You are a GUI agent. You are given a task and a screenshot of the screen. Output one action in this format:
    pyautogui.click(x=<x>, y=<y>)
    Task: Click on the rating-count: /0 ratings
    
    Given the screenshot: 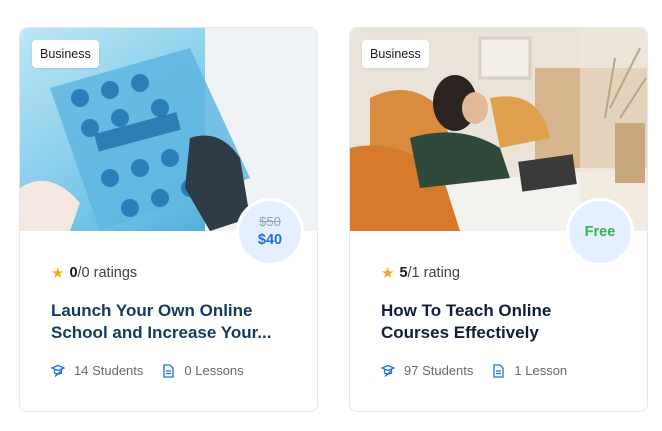 What is the action you would take?
    pyautogui.click(x=107, y=273)
    